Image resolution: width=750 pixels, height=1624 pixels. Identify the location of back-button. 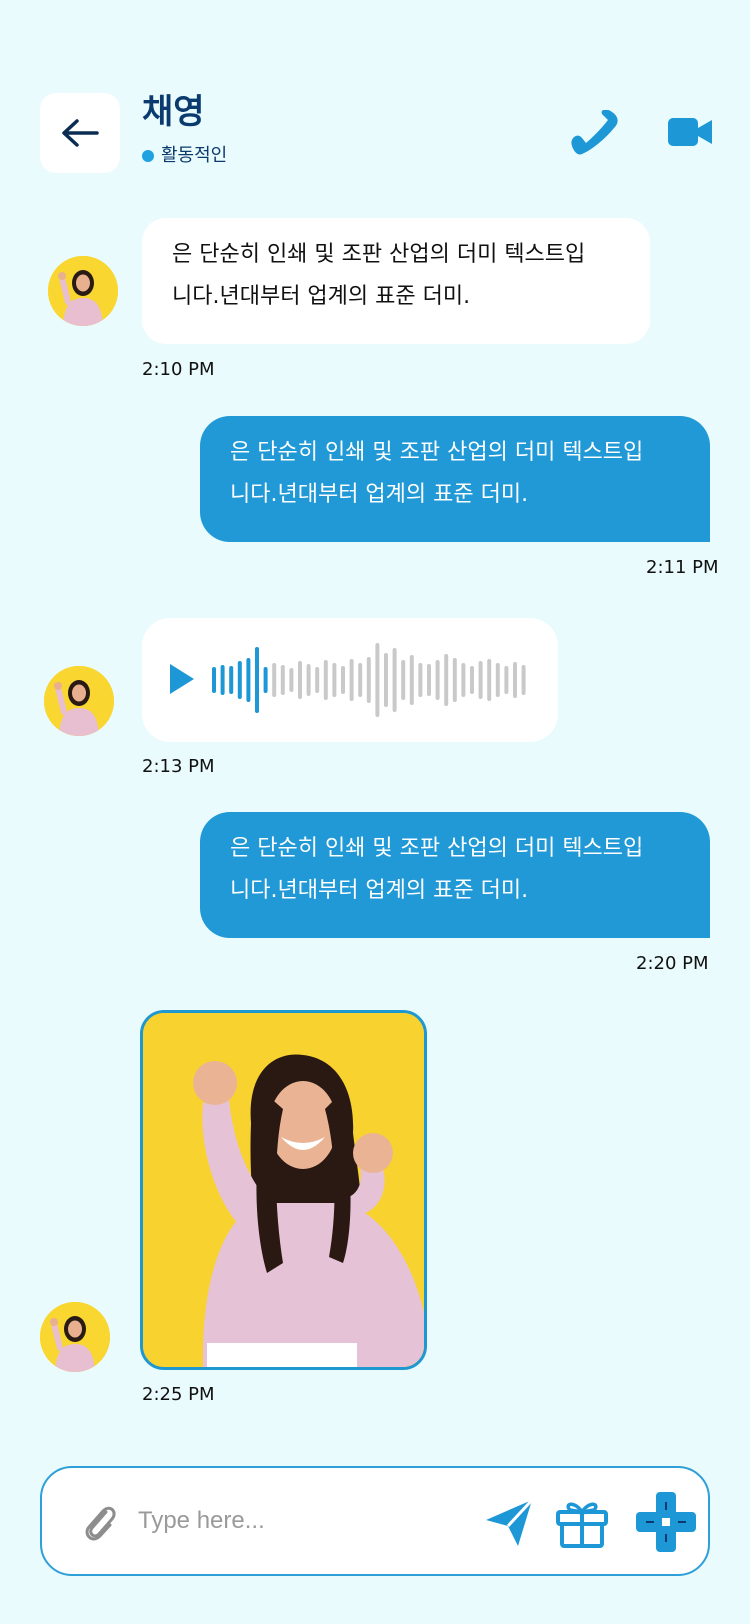
(80, 133).